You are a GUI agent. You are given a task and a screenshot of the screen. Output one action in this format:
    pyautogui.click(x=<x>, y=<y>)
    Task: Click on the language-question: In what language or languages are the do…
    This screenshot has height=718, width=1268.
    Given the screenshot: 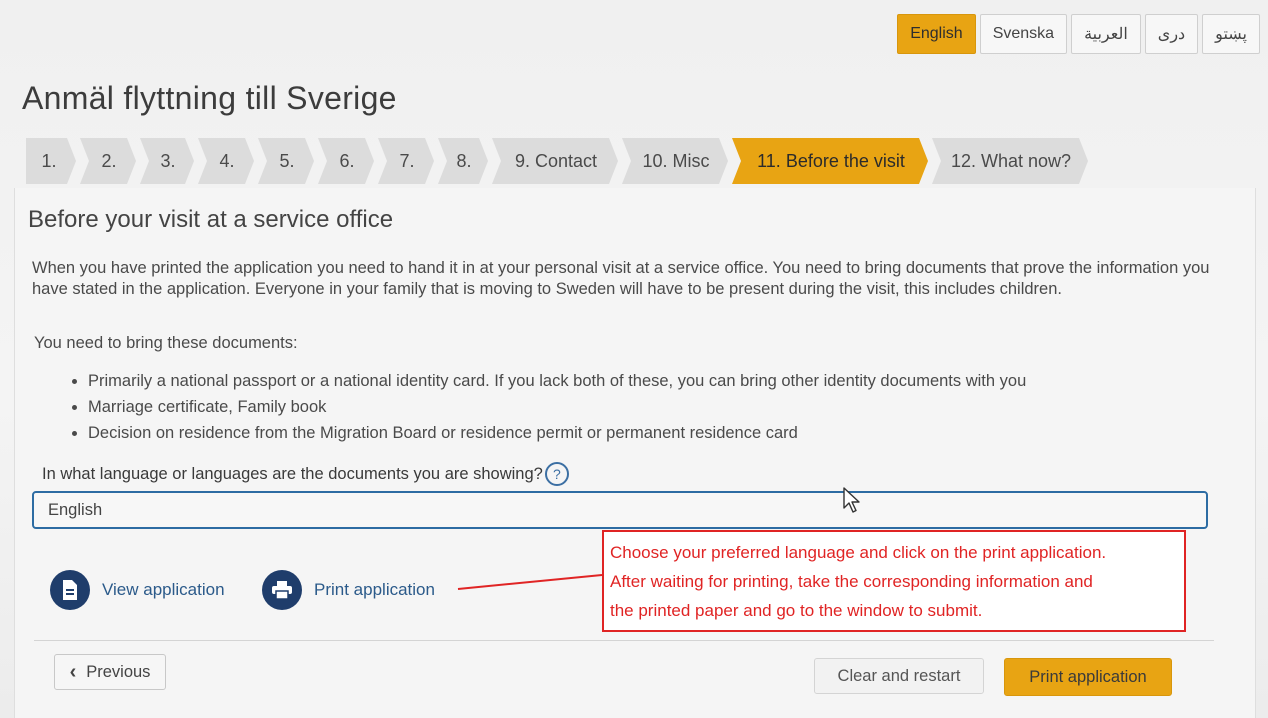 What is the action you would take?
    pyautogui.click(x=305, y=474)
    